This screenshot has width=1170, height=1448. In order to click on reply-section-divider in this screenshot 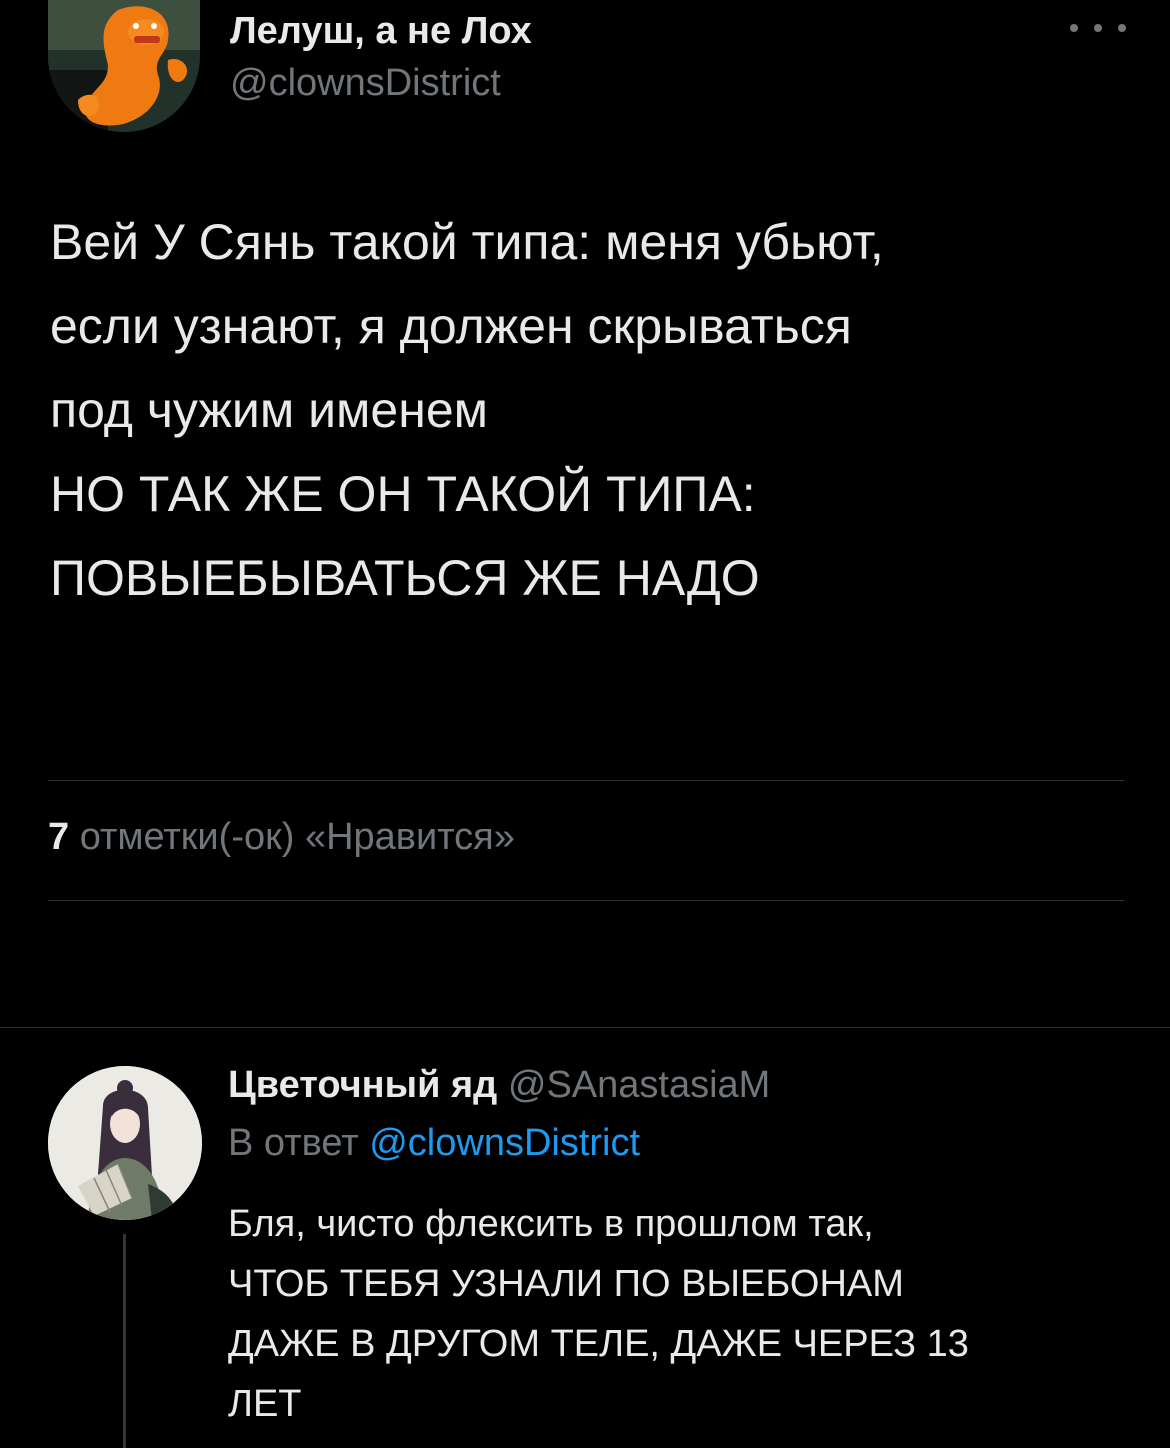, I will do `click(585, 1027)`.